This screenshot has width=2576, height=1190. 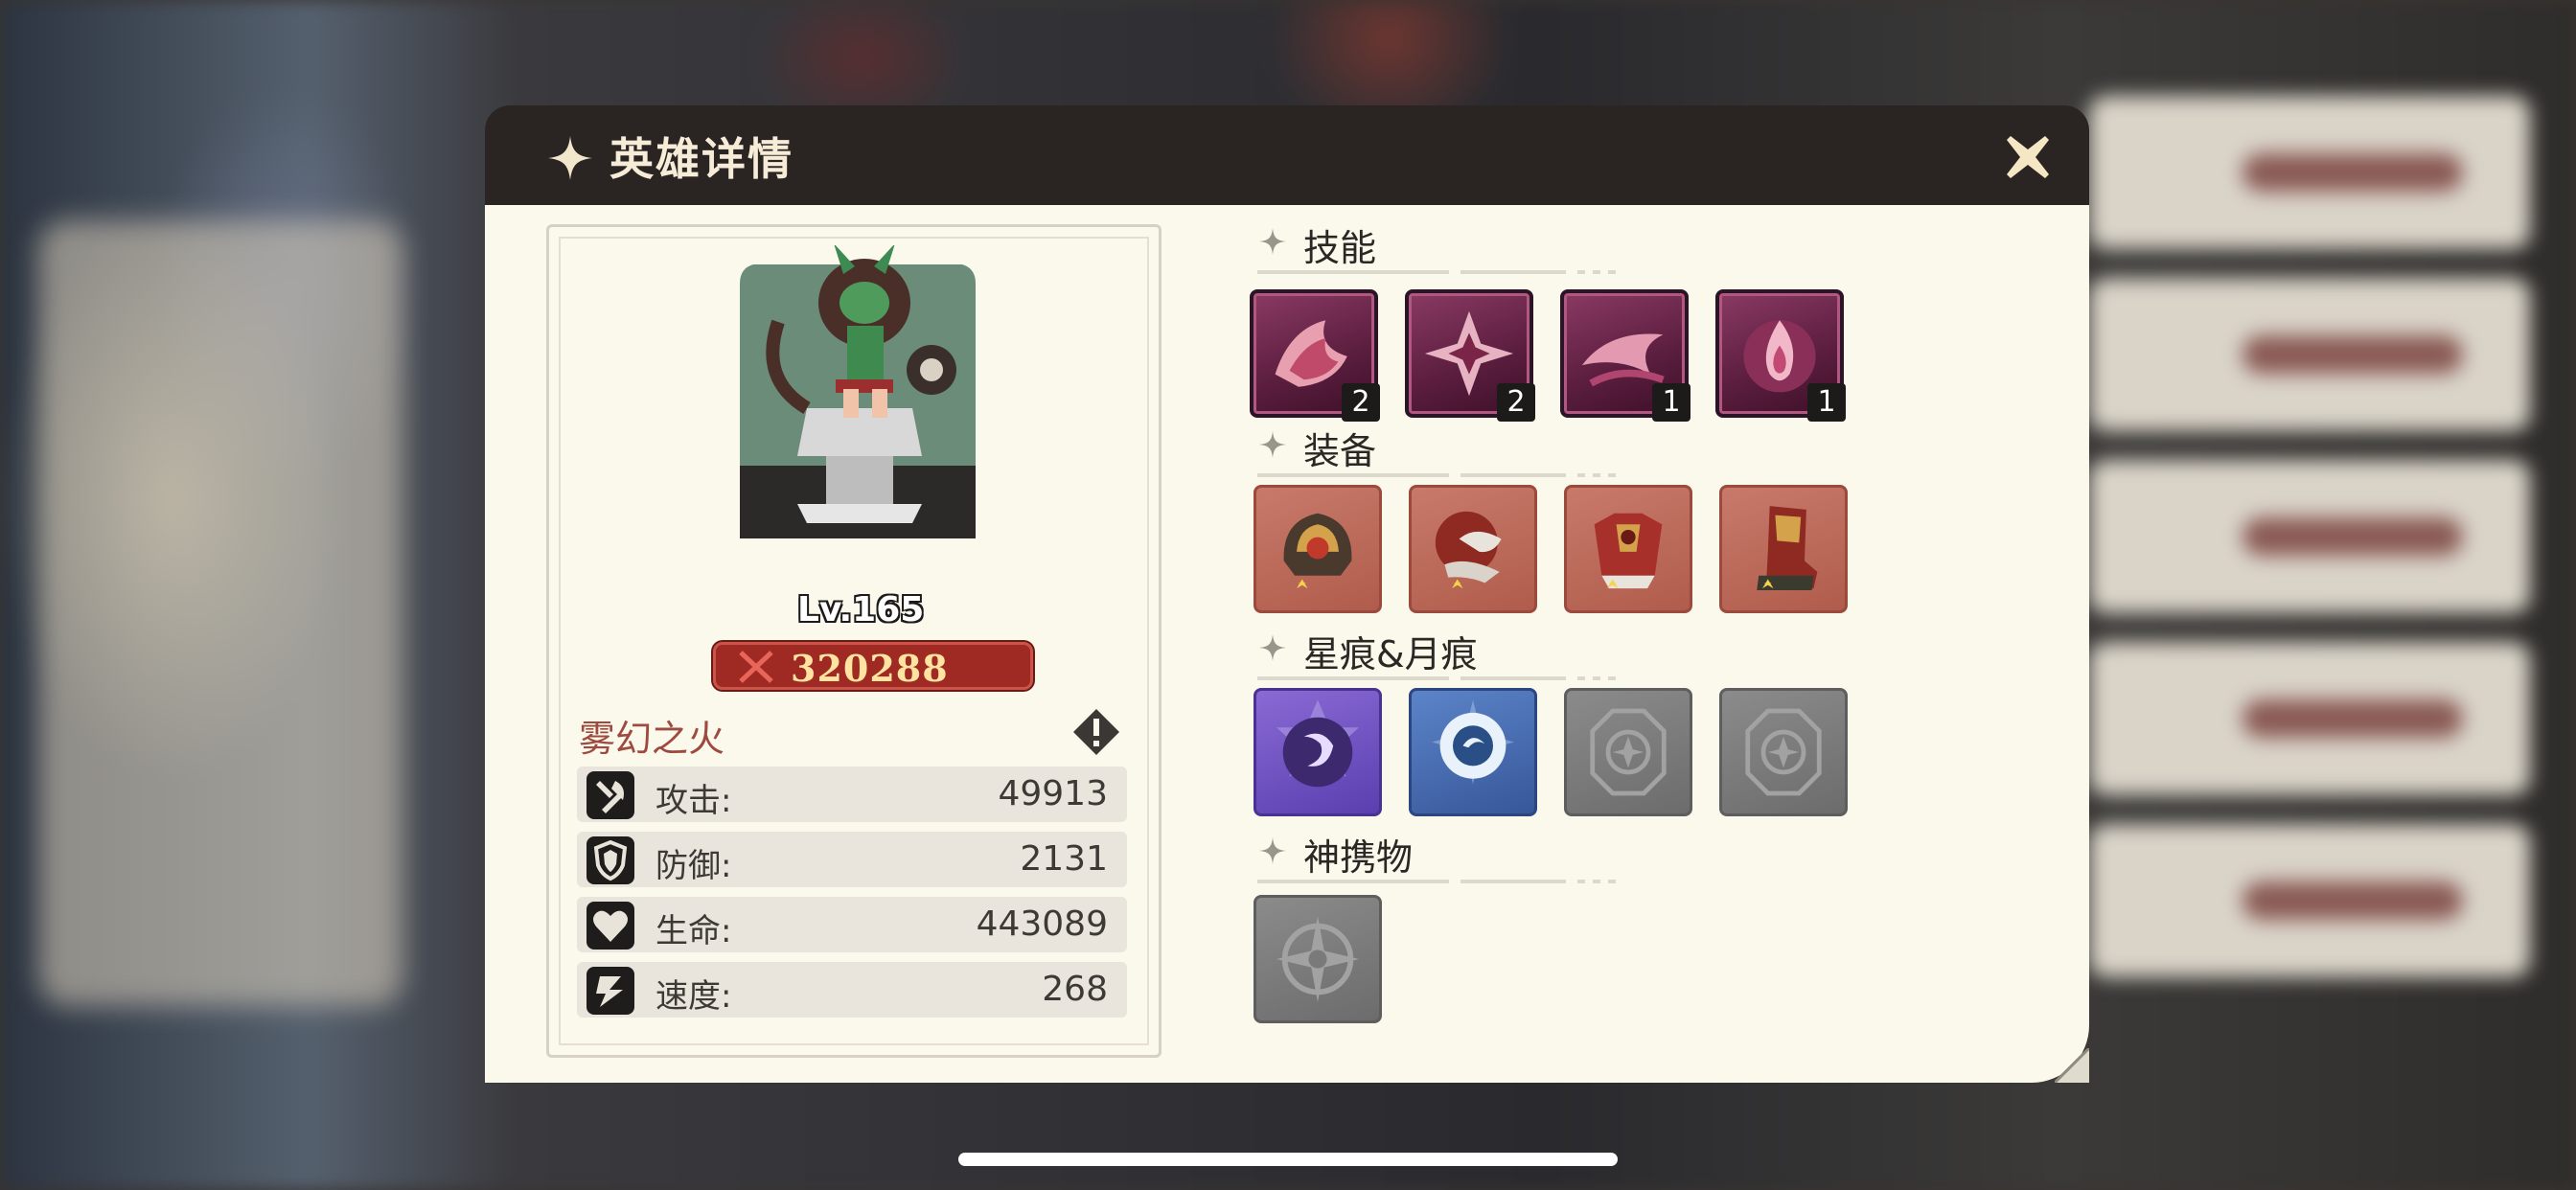 What do you see at coordinates (220, 613) in the screenshot?
I see `blurred-background-panel` at bounding box center [220, 613].